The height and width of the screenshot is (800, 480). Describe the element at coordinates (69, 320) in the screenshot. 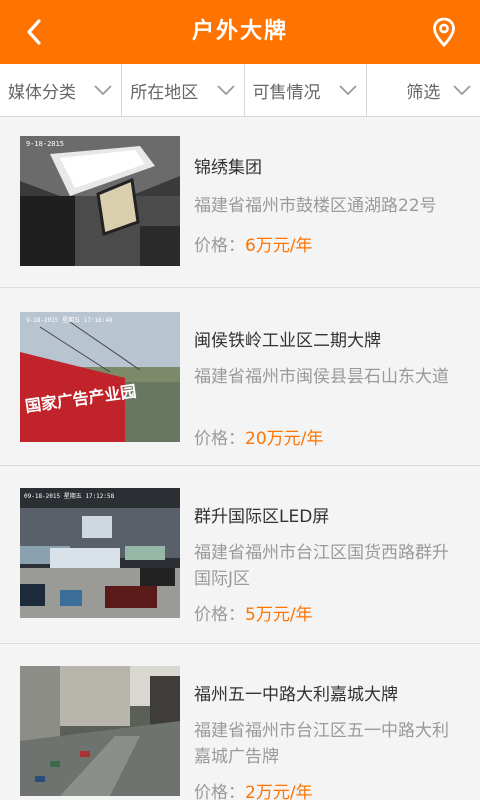

I see `camera-timestamp: 9-18-2015 星期五 17:16:48` at that location.